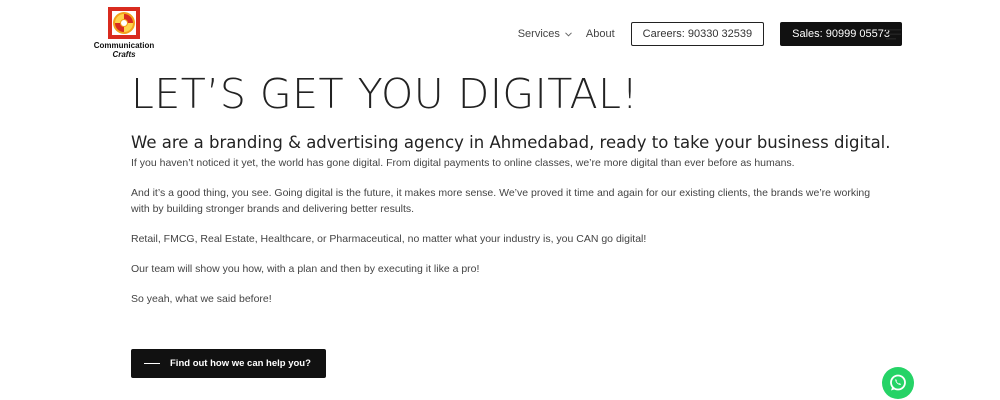 This screenshot has height=400, width=1000. I want to click on nav-services-label: Services, so click(538, 34).